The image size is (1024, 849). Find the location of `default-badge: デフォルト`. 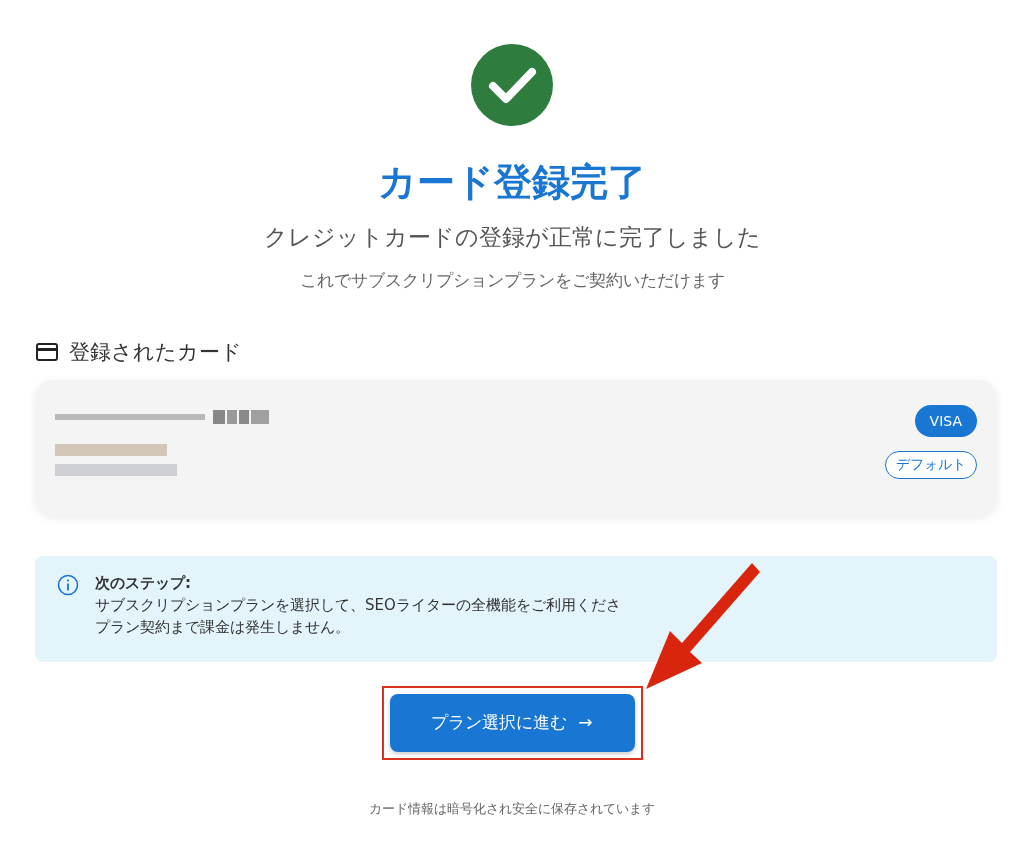

default-badge: デフォルト is located at coordinates (931, 464).